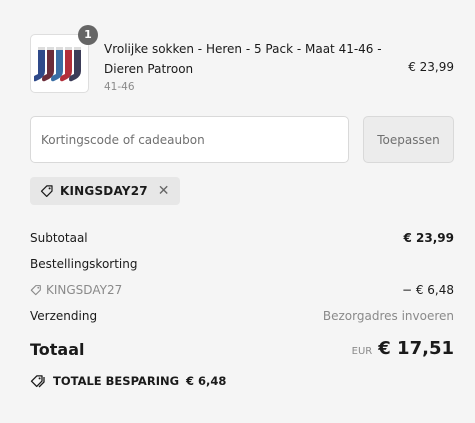  What do you see at coordinates (428, 238) in the screenshot?
I see `subtotal-value: € 23,99` at bounding box center [428, 238].